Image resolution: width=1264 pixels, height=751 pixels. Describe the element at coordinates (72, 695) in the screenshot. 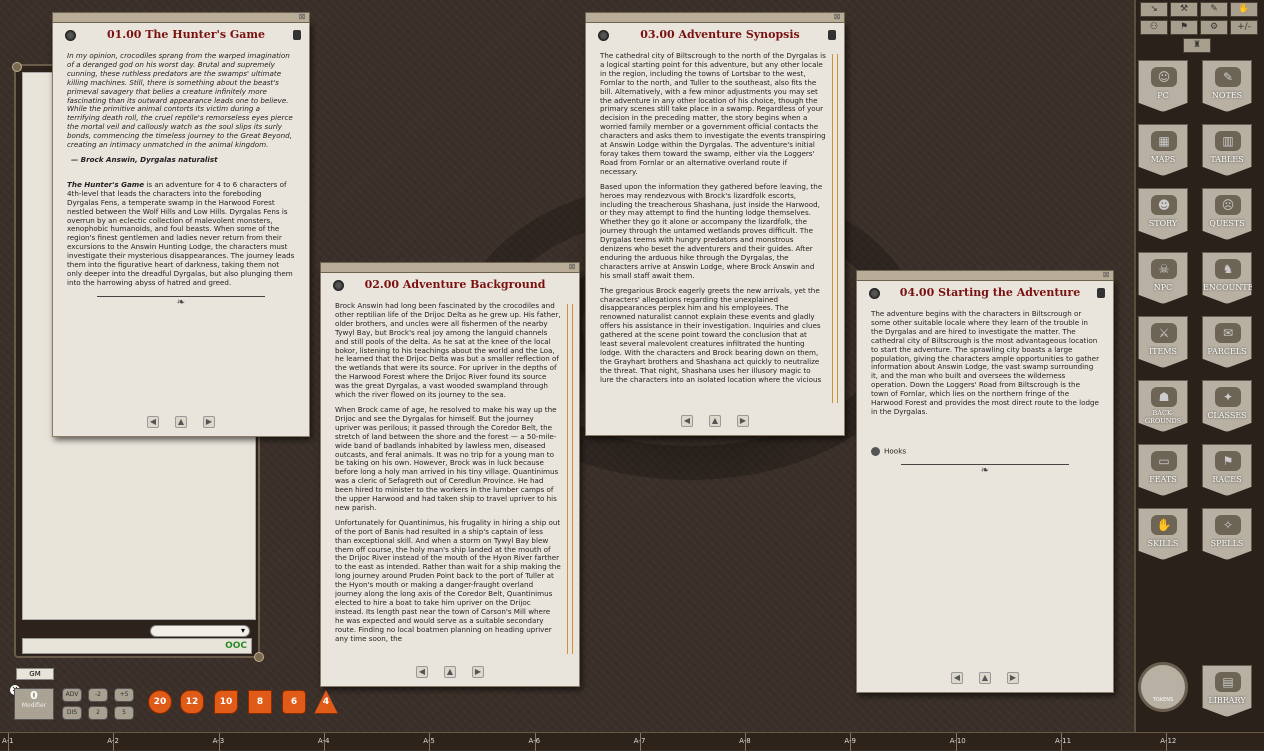

I see `modifier-button: ADV` at that location.